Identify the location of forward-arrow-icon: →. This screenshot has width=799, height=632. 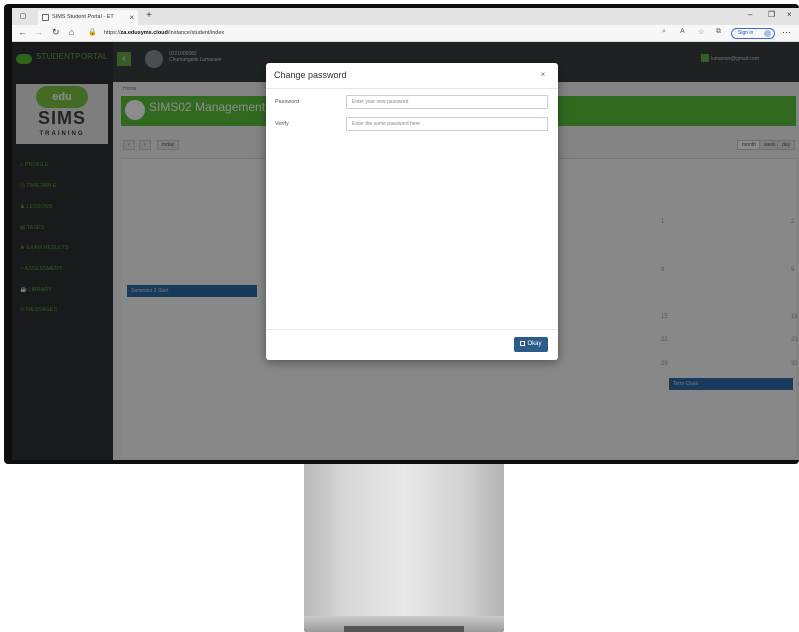
(38, 32).